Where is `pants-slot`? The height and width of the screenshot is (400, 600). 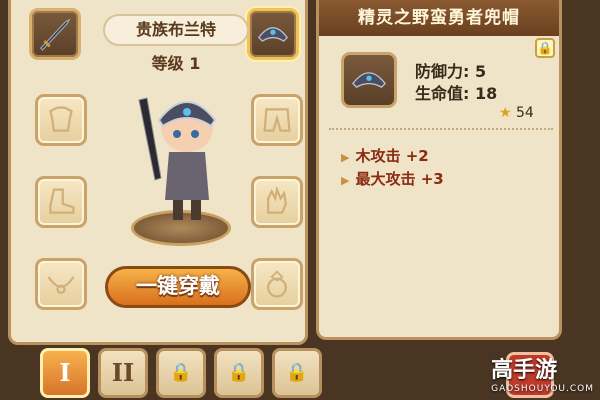
pants-slot is located at coordinates (277, 120).